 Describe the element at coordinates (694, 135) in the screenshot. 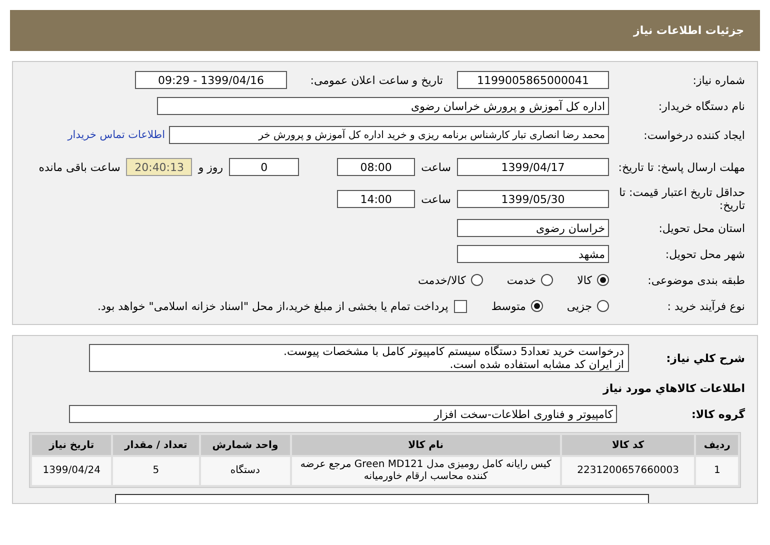

I see `field-label: ایجاد کننده درخواست:` at that location.